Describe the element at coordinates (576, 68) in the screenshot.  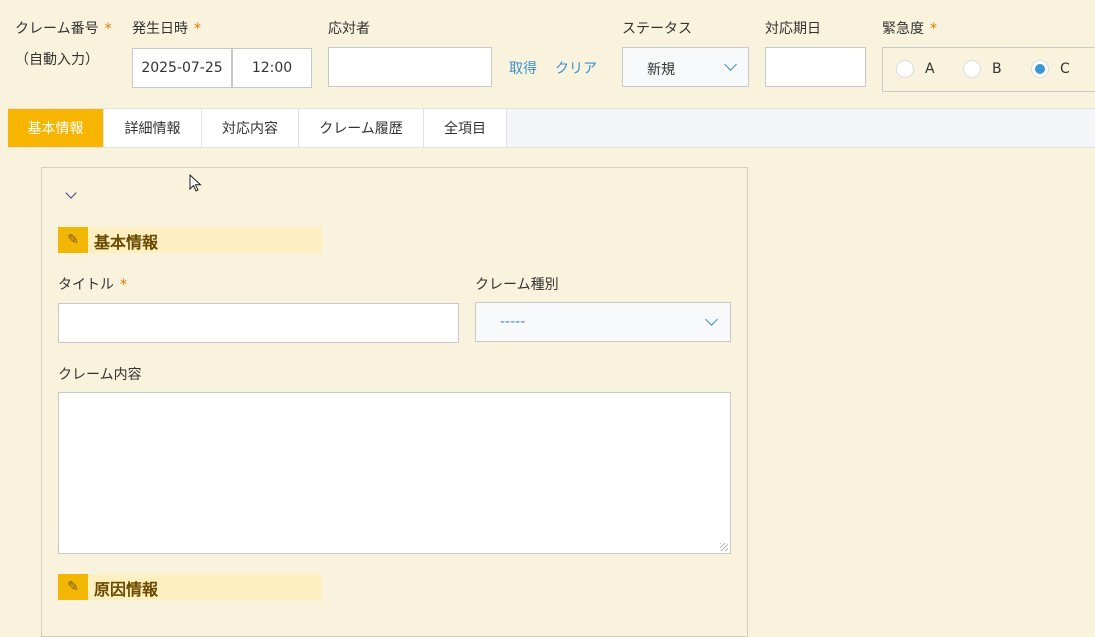
I see `clear-responder-link: クリア` at that location.